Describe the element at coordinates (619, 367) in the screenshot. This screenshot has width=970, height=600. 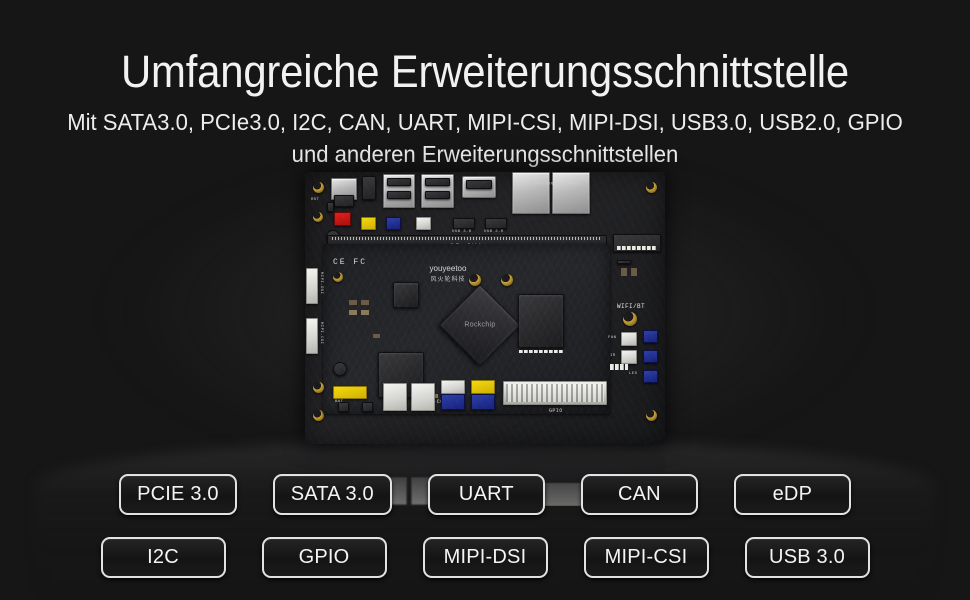
I see `jumper-pins` at that location.